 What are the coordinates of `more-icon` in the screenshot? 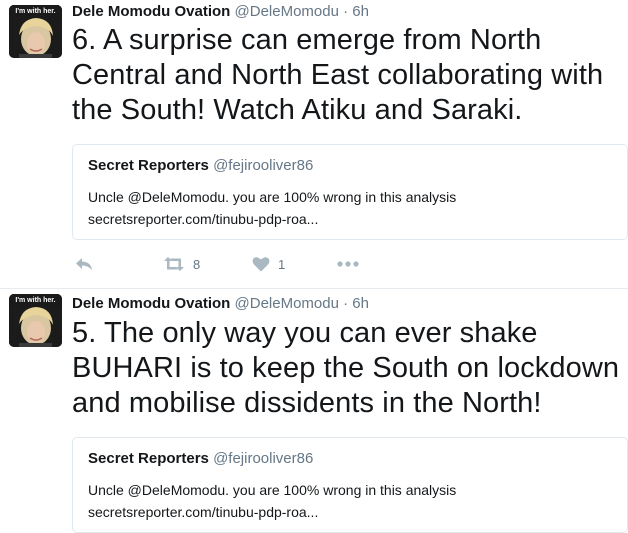 It's located at (348, 264).